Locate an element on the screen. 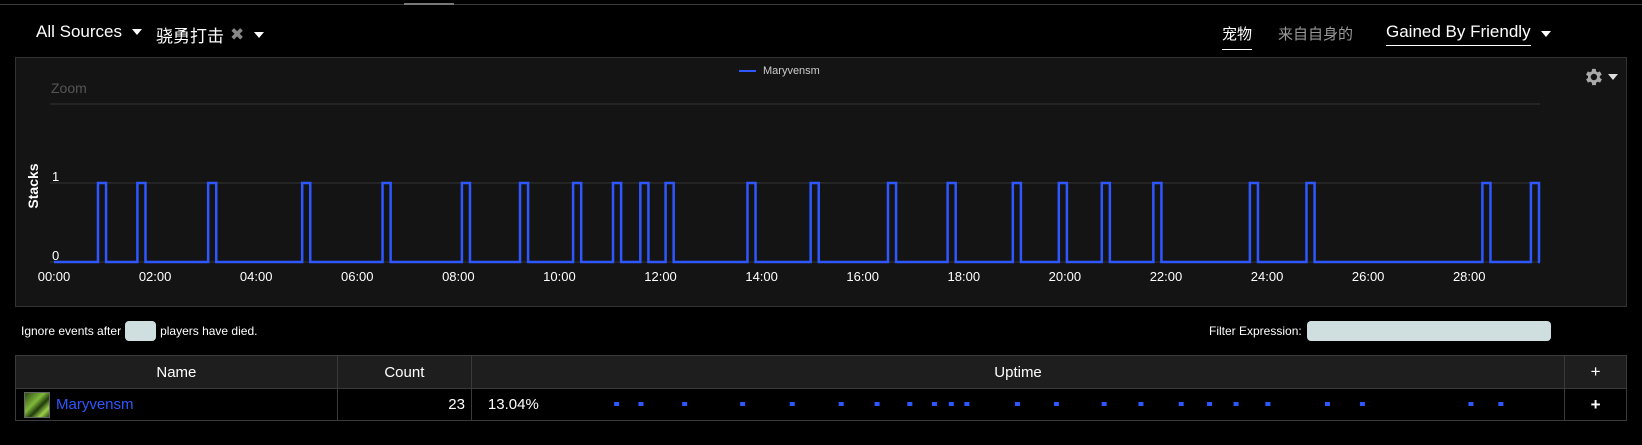 The height and width of the screenshot is (445, 1642). y-axis-title: Stacks is located at coordinates (33, 185).